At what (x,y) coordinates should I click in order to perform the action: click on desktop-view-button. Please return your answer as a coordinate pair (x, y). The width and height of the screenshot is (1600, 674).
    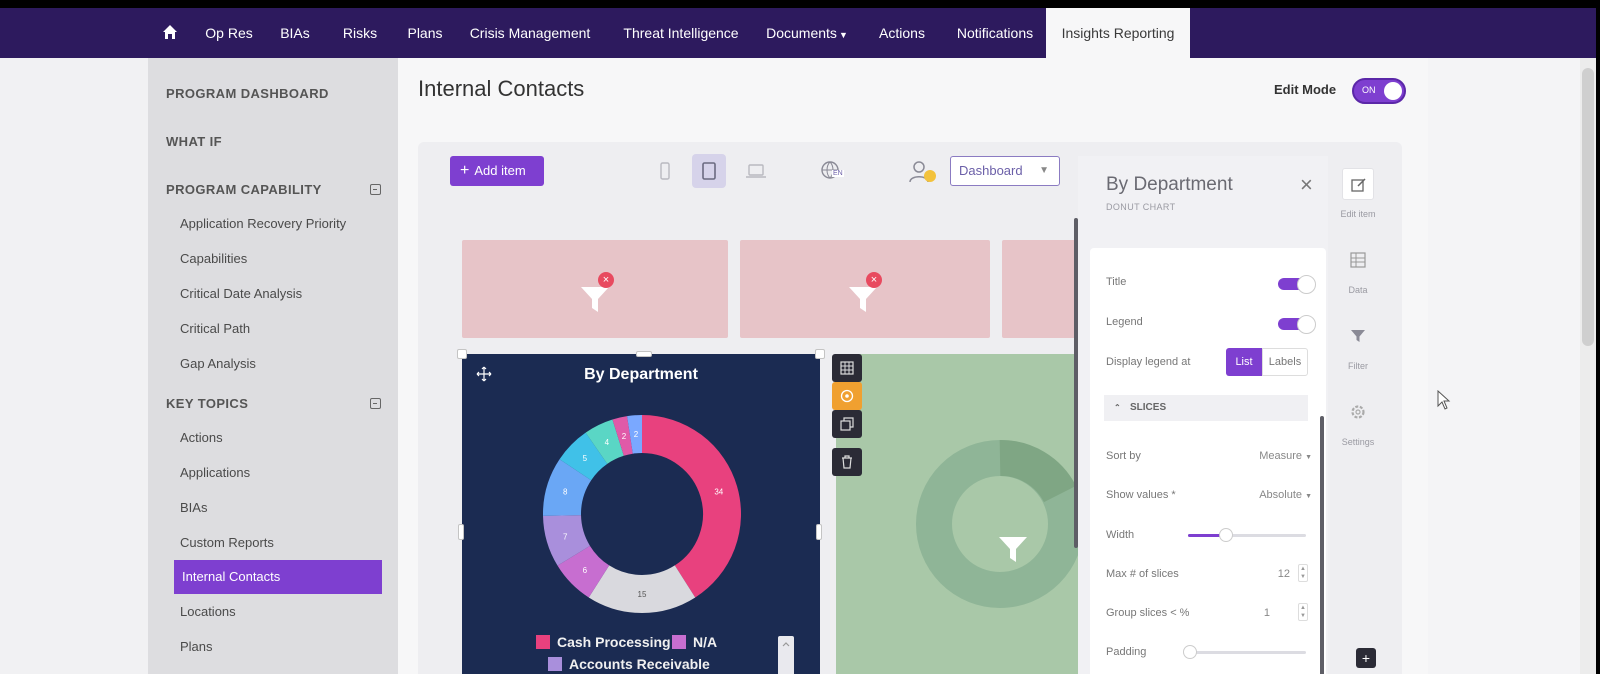
    Looking at the image, I should click on (753, 171).